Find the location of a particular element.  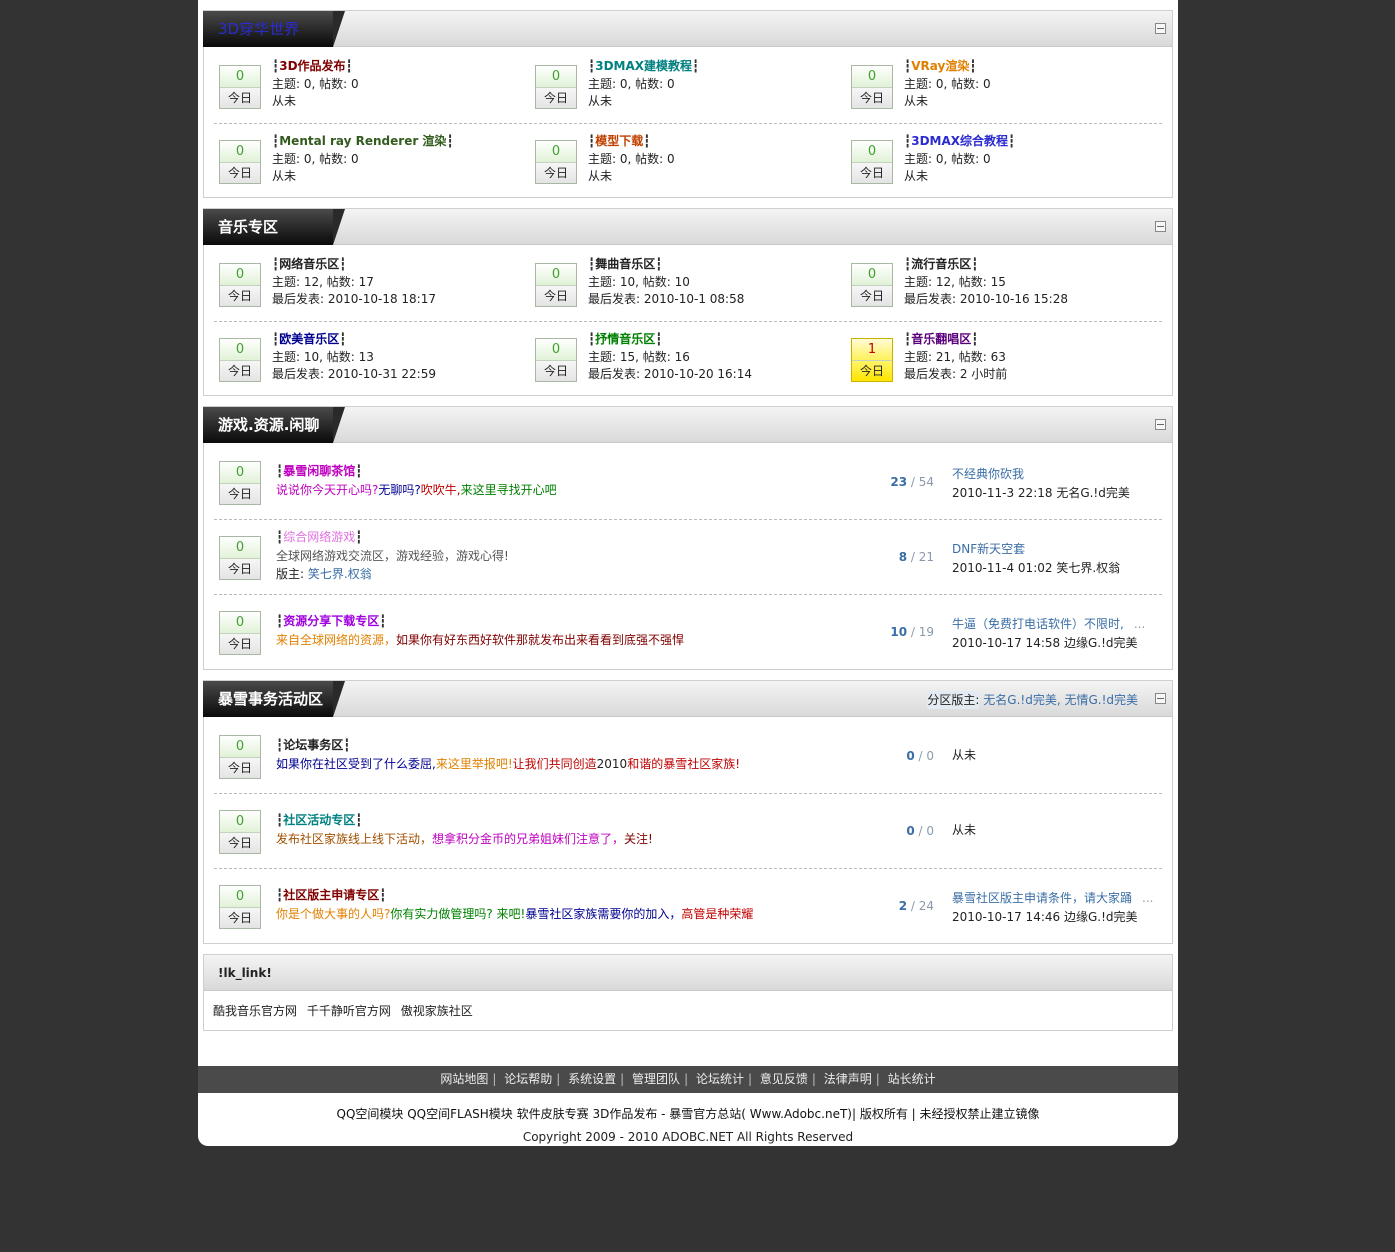

forum-last-post: 最后发表: 2010-10-18 18:17 is located at coordinates (354, 299).